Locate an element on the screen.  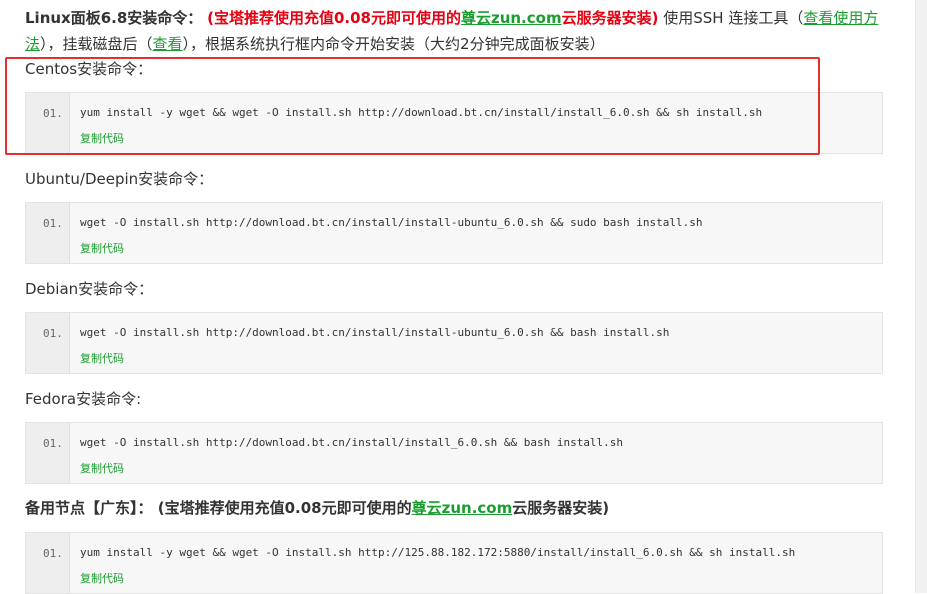
backup-brand-link: 尊云zun.com is located at coordinates (462, 508).